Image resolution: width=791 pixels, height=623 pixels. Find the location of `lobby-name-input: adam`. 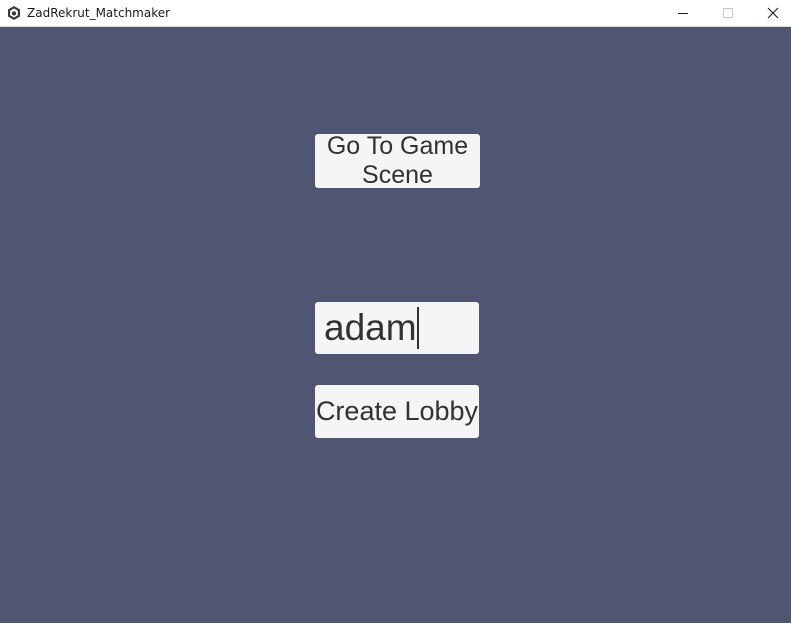

lobby-name-input: adam is located at coordinates (397, 328).